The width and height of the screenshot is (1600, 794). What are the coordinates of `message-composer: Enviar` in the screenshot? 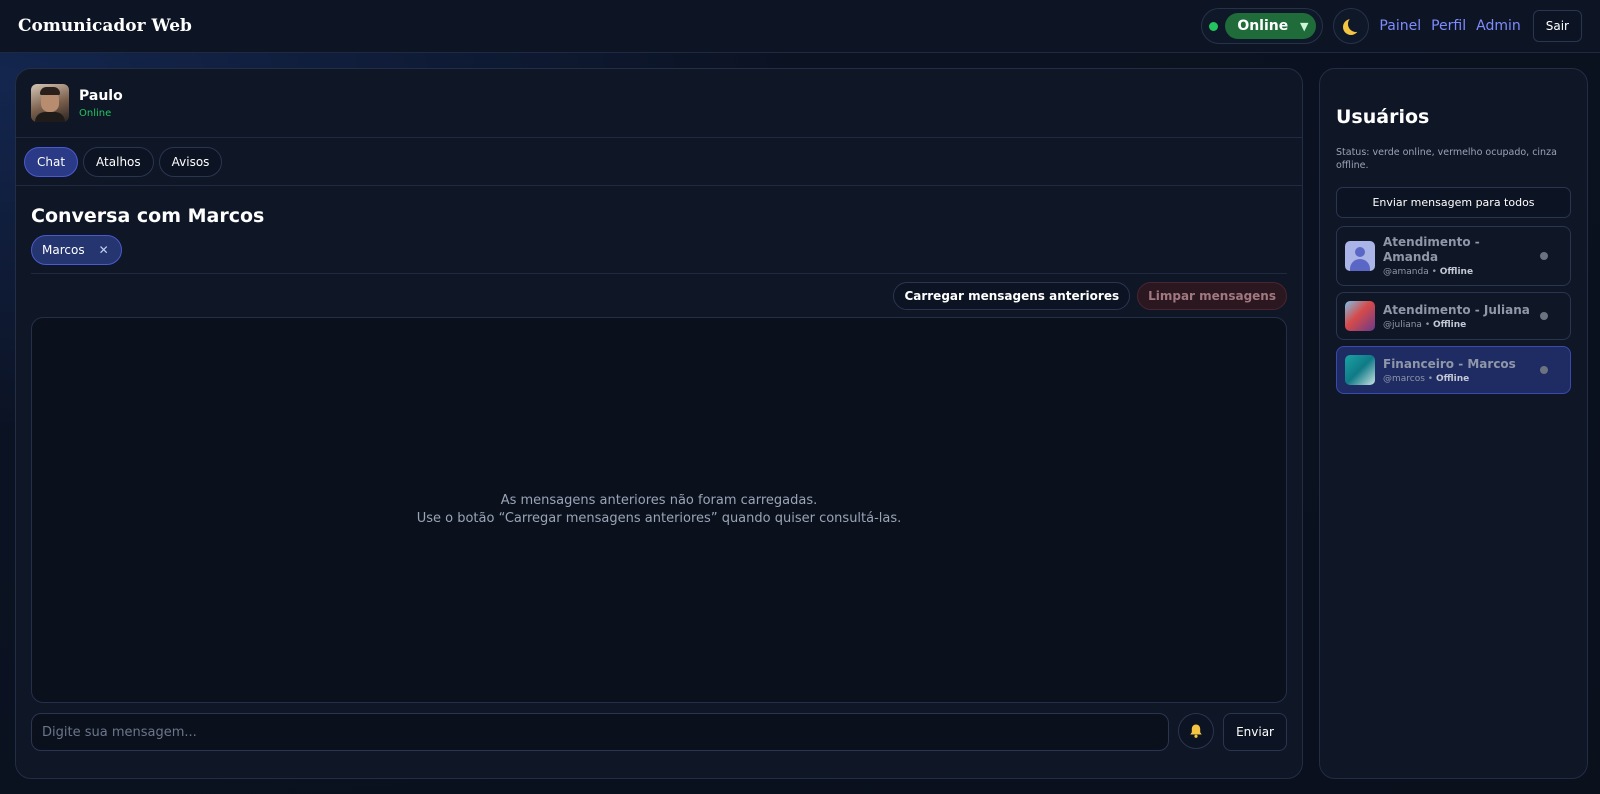 It's located at (659, 732).